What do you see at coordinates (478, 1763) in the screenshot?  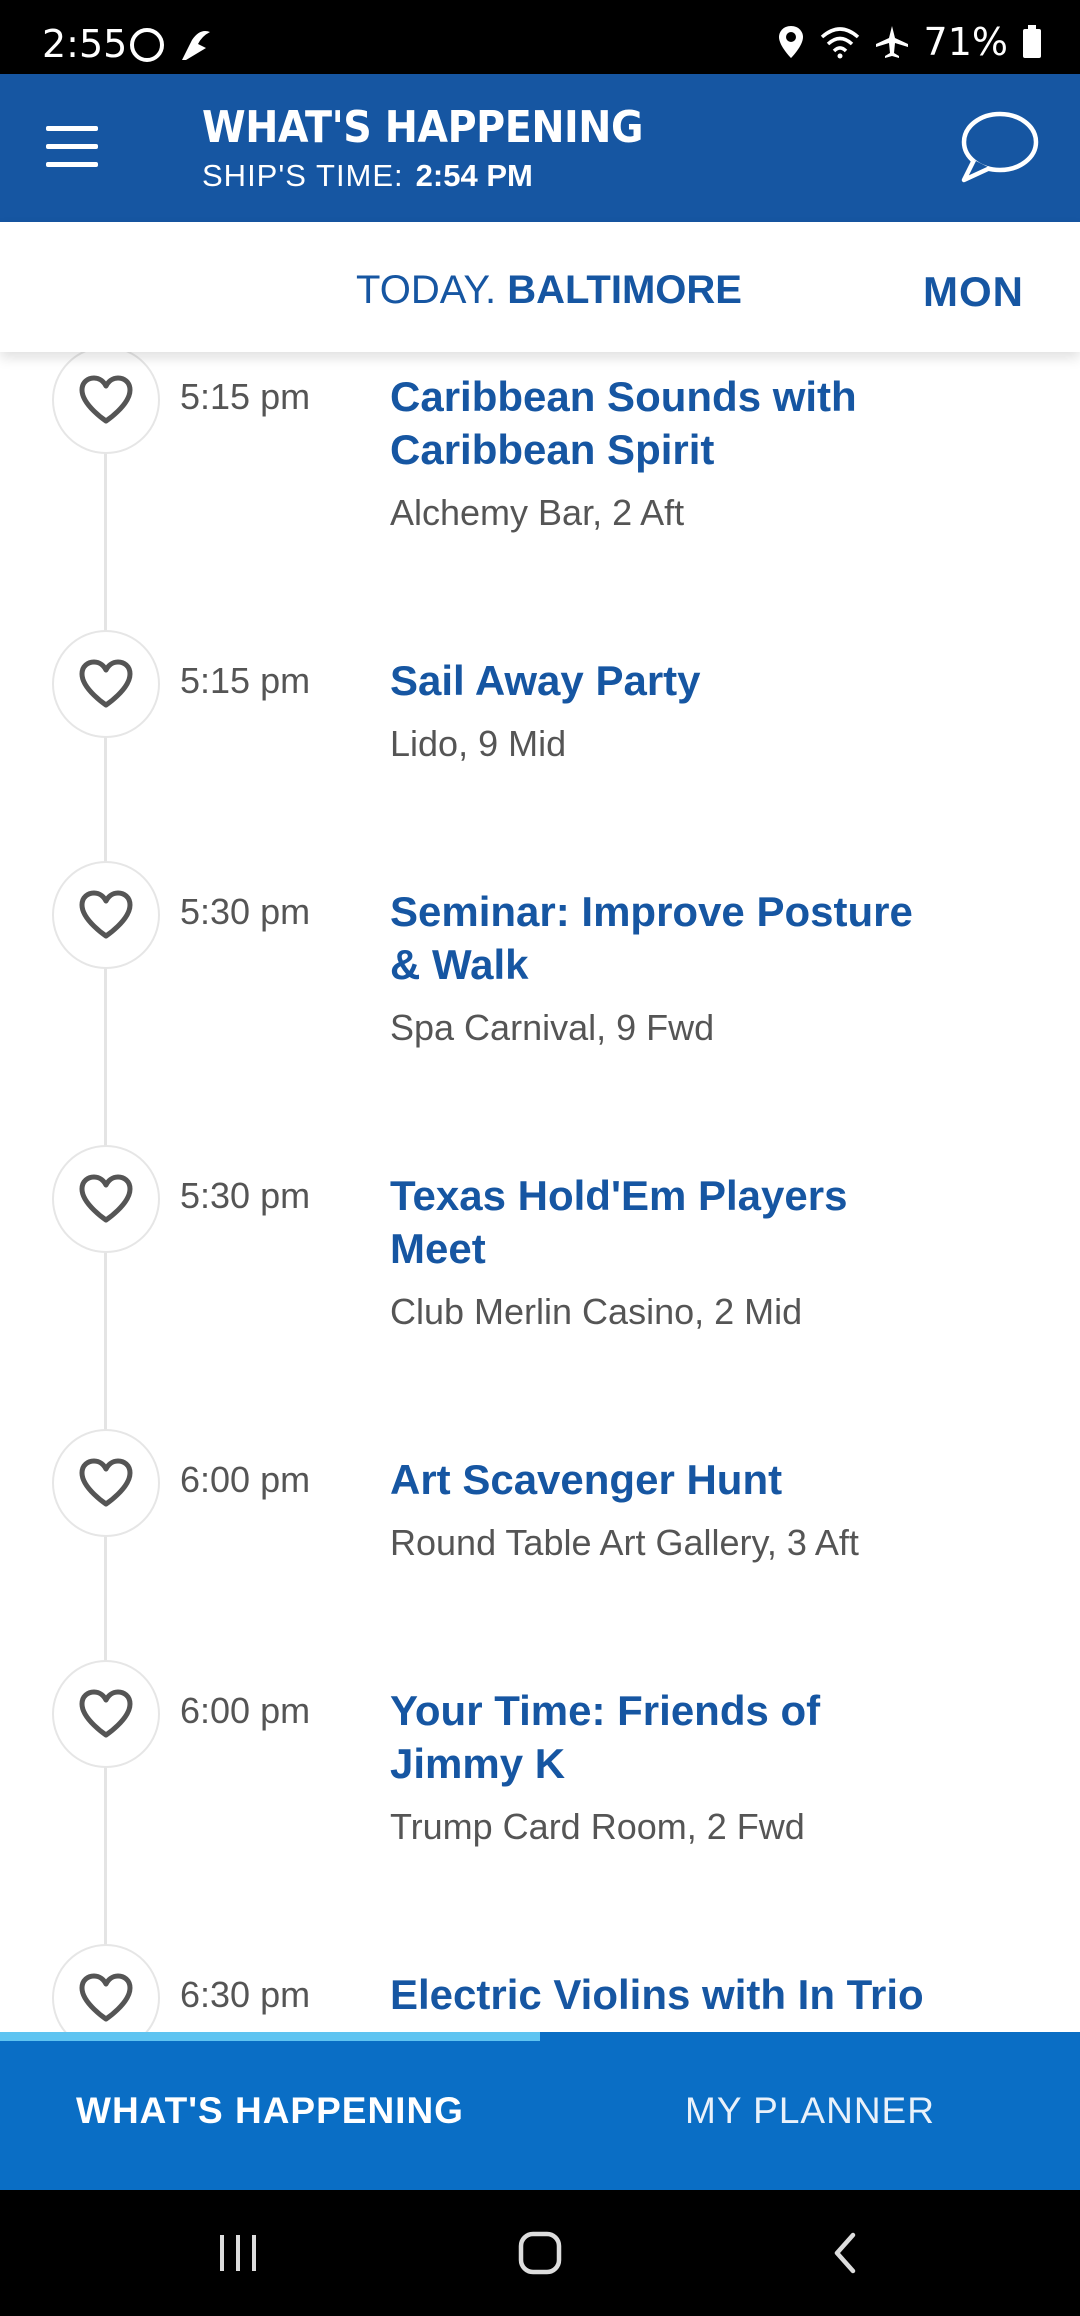 I see `event-title-line: Jimmy K` at bounding box center [478, 1763].